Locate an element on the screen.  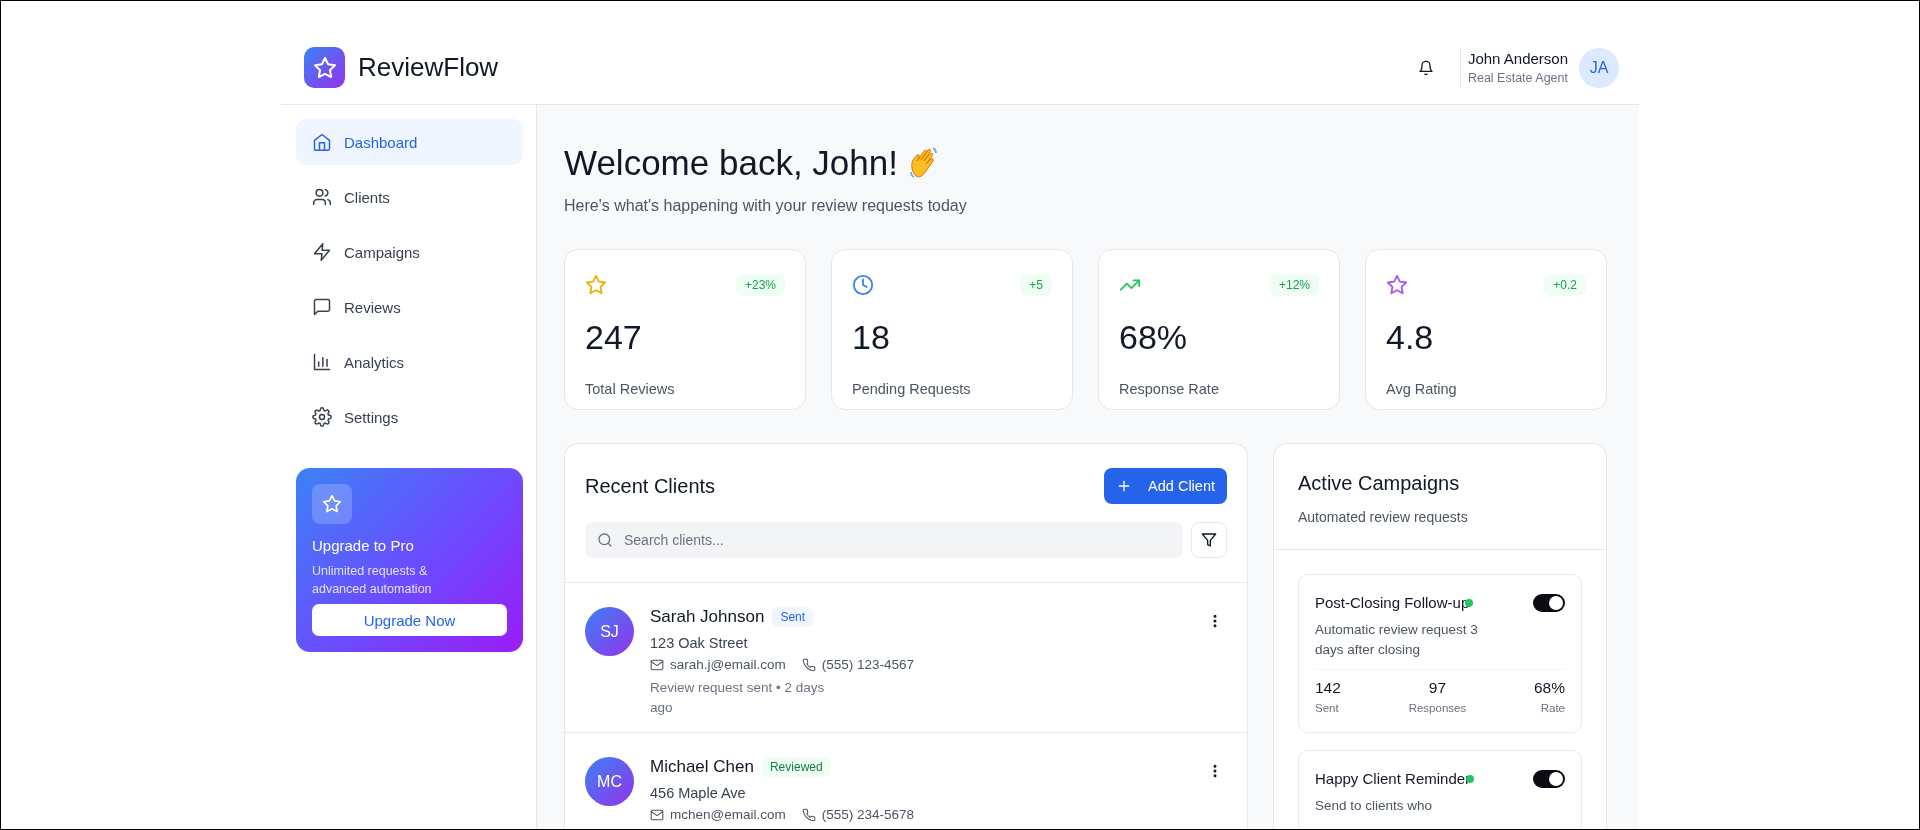
add-client-button: Add Client is located at coordinates (1165, 486).